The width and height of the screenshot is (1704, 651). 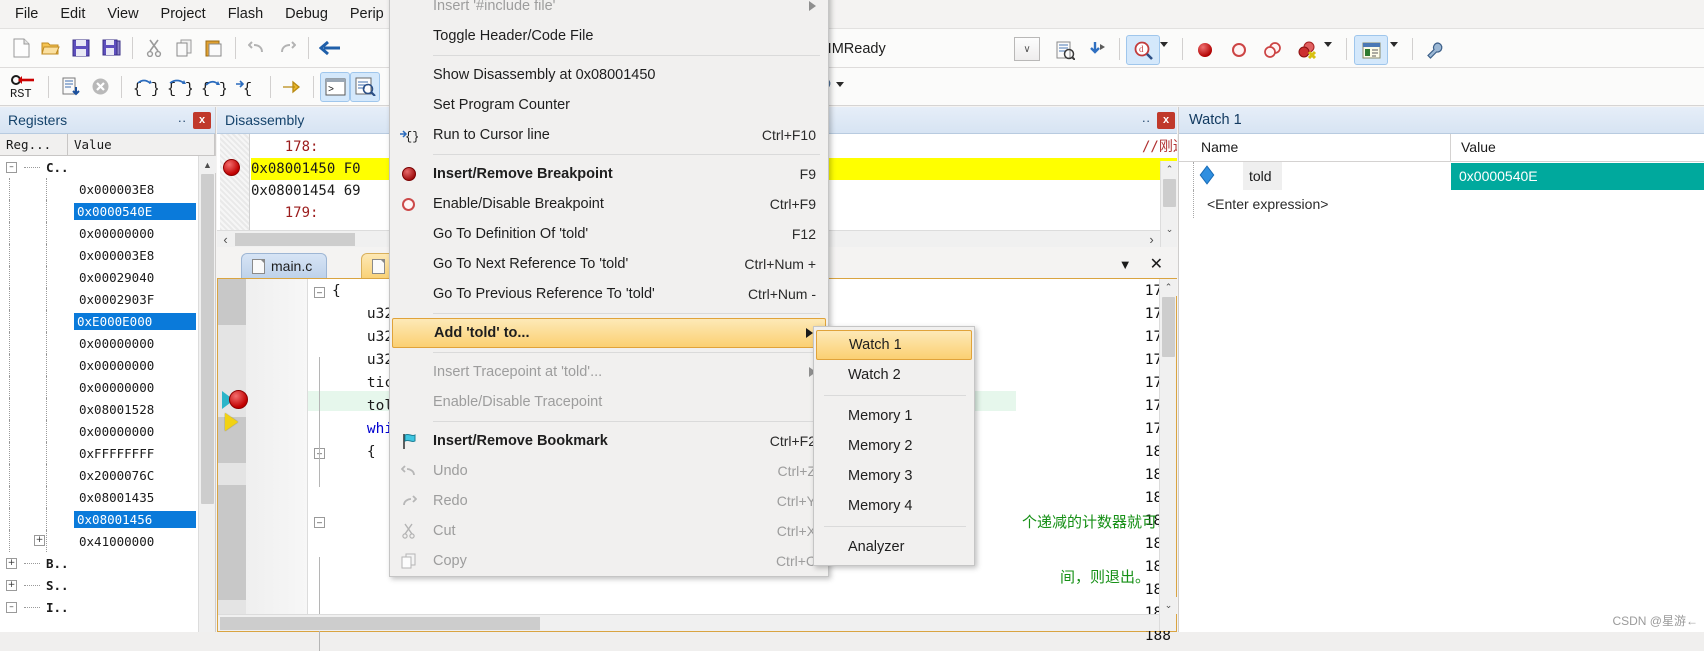 What do you see at coordinates (135, 519) in the screenshot?
I see `register-value: 0x08001456` at bounding box center [135, 519].